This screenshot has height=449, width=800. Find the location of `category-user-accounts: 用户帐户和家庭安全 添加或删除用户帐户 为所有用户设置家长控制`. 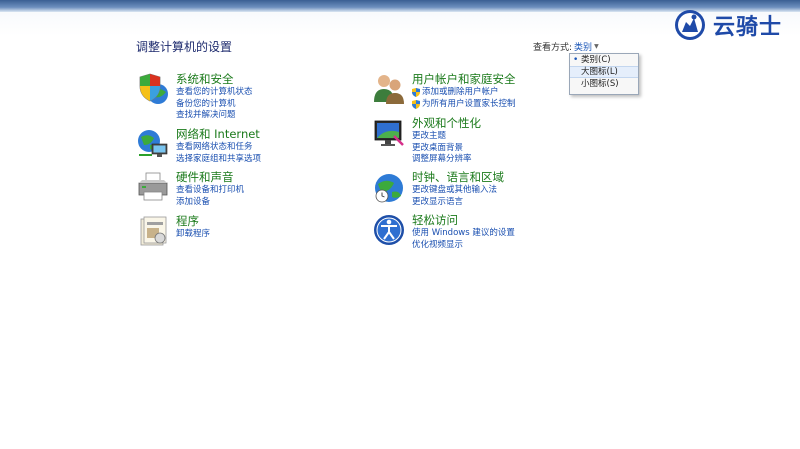

category-user-accounts: 用户帐户和家庭安全 添加或删除用户帐户 为所有用户设置家长控制 is located at coordinates (444, 91).